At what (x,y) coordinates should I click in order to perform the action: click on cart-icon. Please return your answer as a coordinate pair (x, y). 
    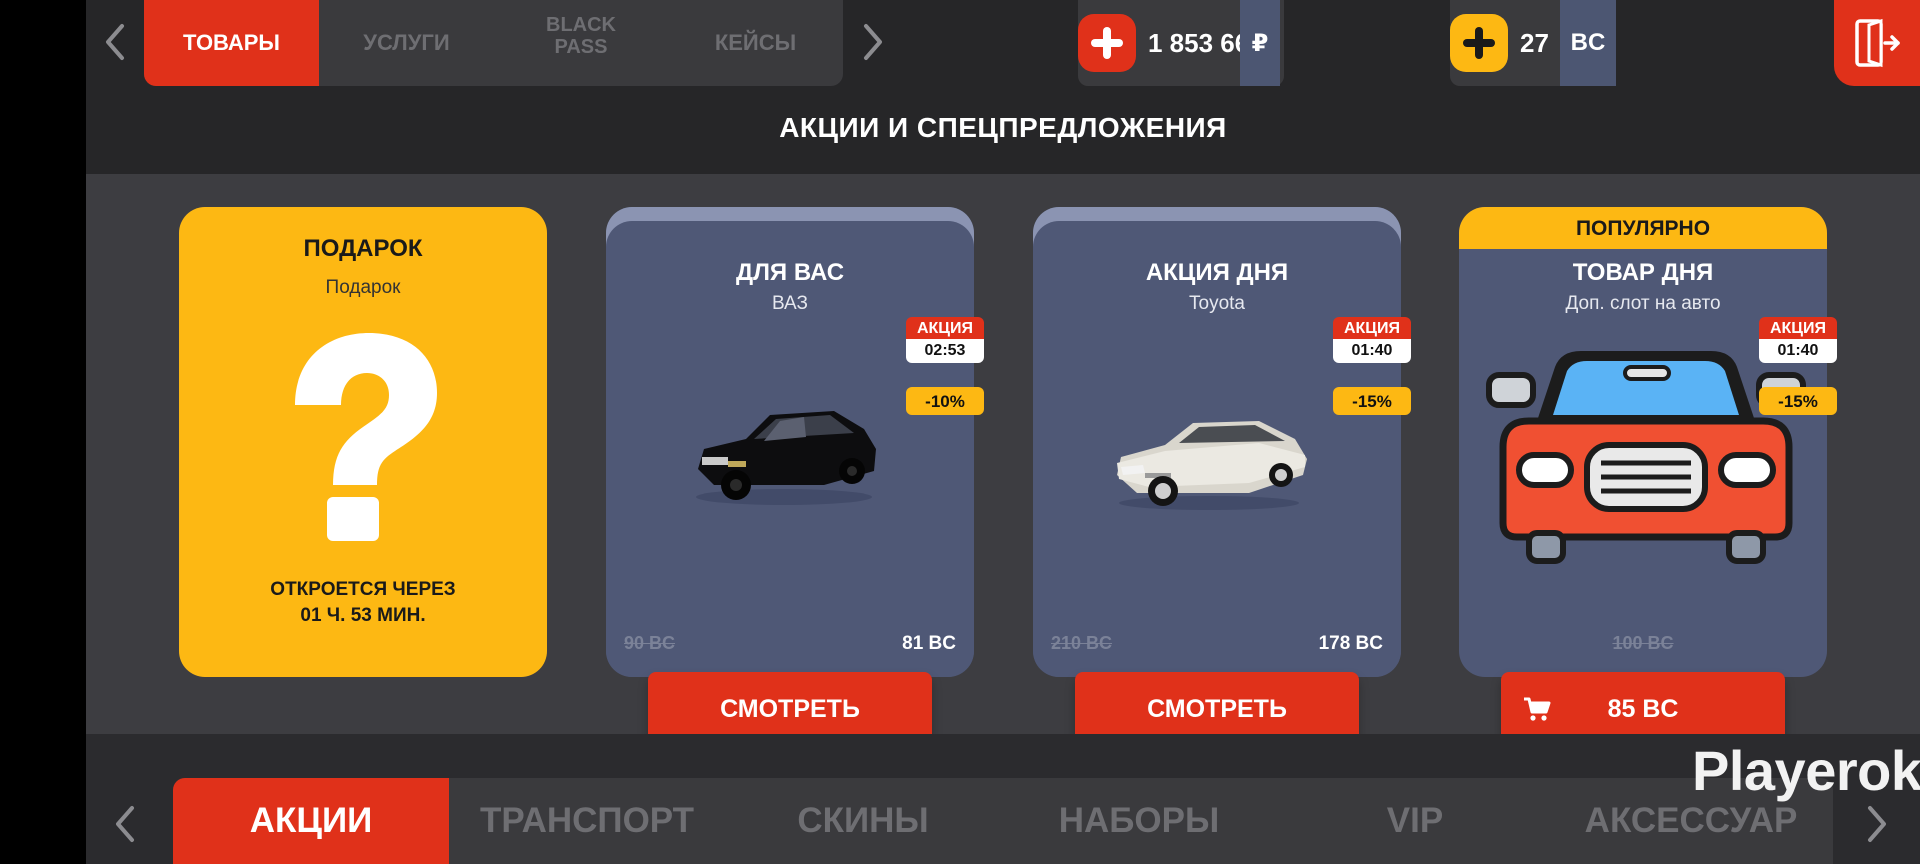
    Looking at the image, I should click on (1537, 709).